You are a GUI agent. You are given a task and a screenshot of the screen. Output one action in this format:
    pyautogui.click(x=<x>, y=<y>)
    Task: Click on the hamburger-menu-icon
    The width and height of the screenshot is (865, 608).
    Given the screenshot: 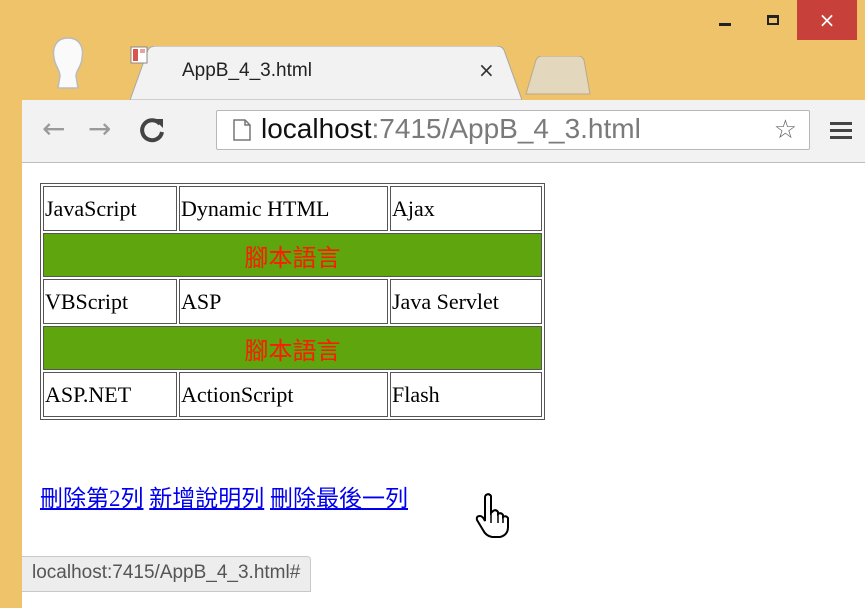 What is the action you would take?
    pyautogui.click(x=841, y=131)
    